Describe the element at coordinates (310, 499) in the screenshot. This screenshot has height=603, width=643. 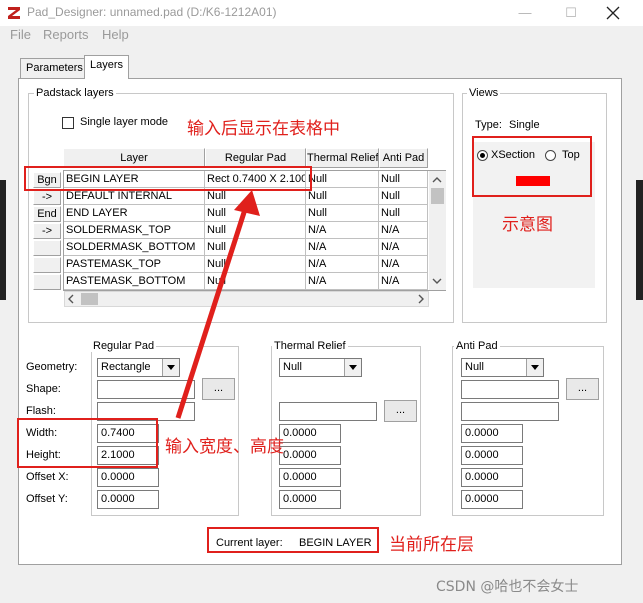
I see `thermal-offset-y-input: 0.0000` at that location.